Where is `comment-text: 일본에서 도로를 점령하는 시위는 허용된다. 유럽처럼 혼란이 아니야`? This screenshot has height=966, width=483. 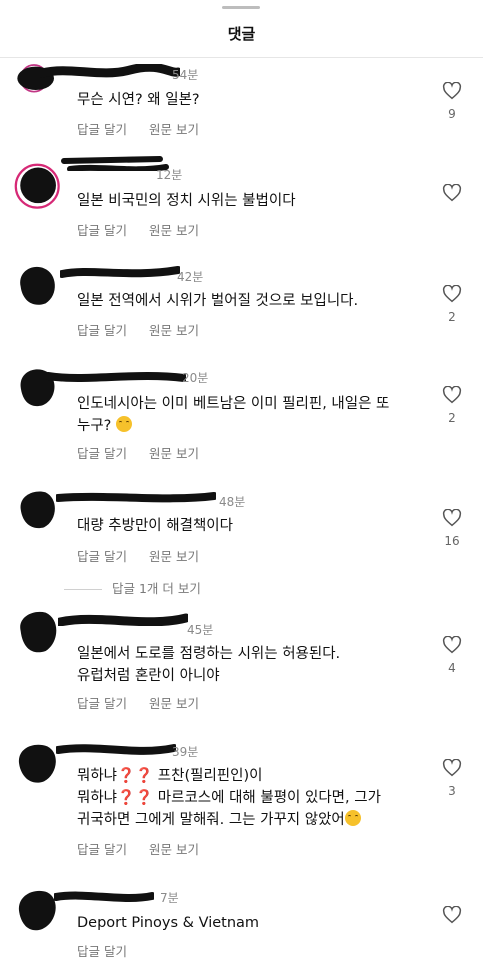 comment-text: 일본에서 도로를 점령하는 시위는 허용된다. 유럽처럼 혼란이 아니야 is located at coordinates (249, 665).